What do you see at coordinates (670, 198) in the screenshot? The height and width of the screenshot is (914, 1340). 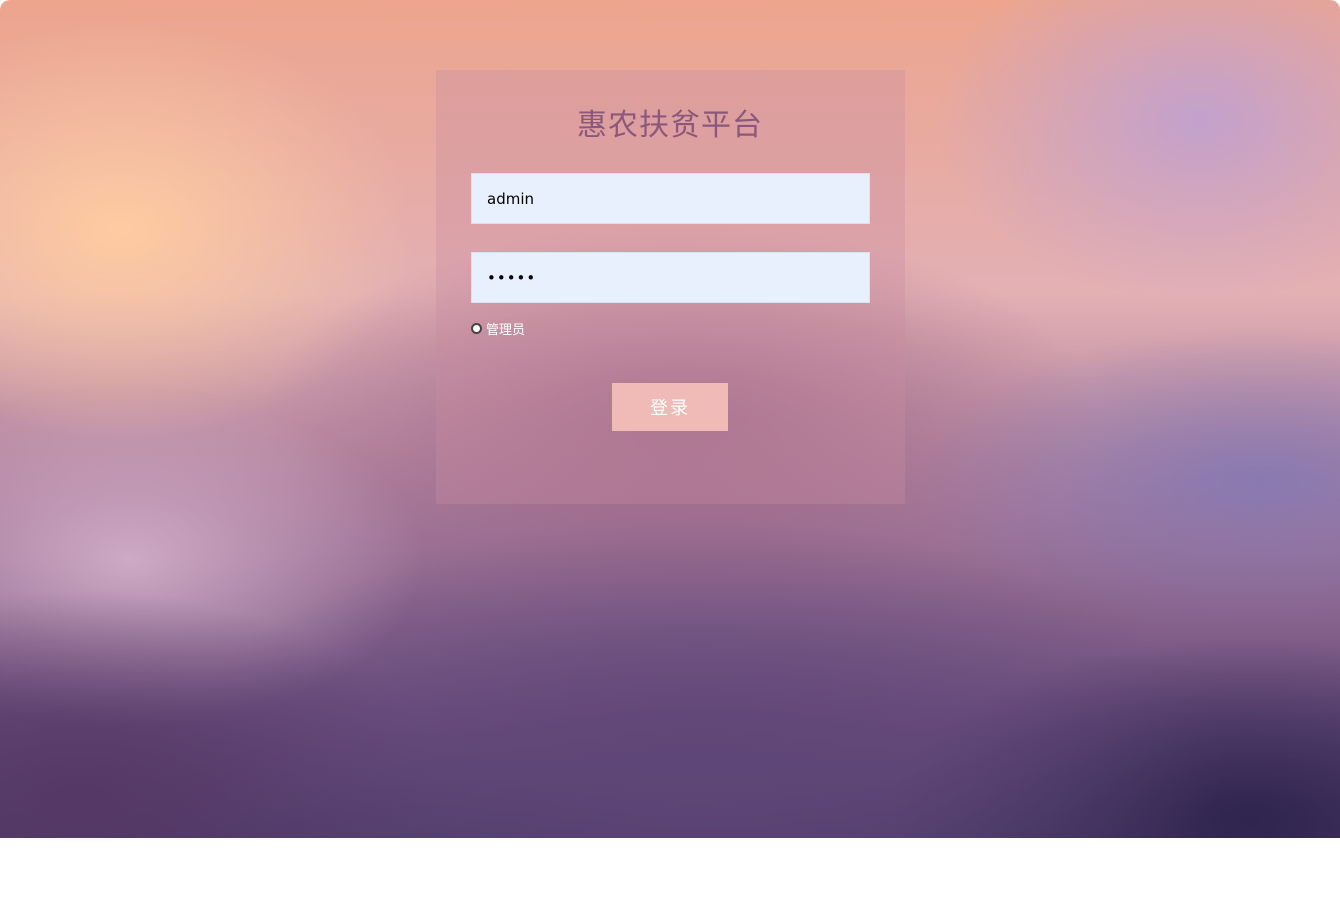 I see `username-input` at bounding box center [670, 198].